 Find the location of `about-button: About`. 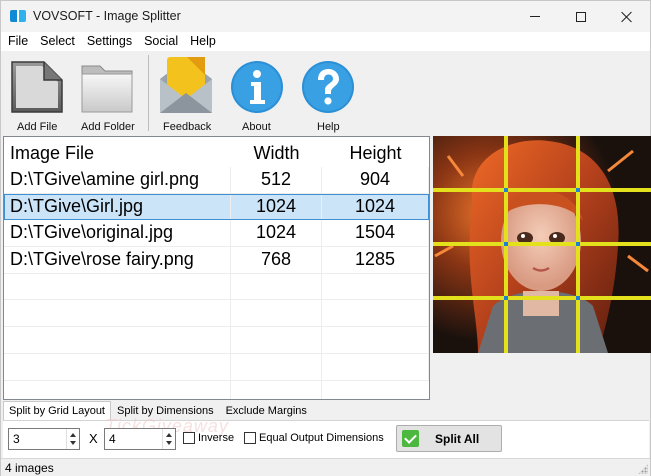

about-button: About is located at coordinates (258, 93).